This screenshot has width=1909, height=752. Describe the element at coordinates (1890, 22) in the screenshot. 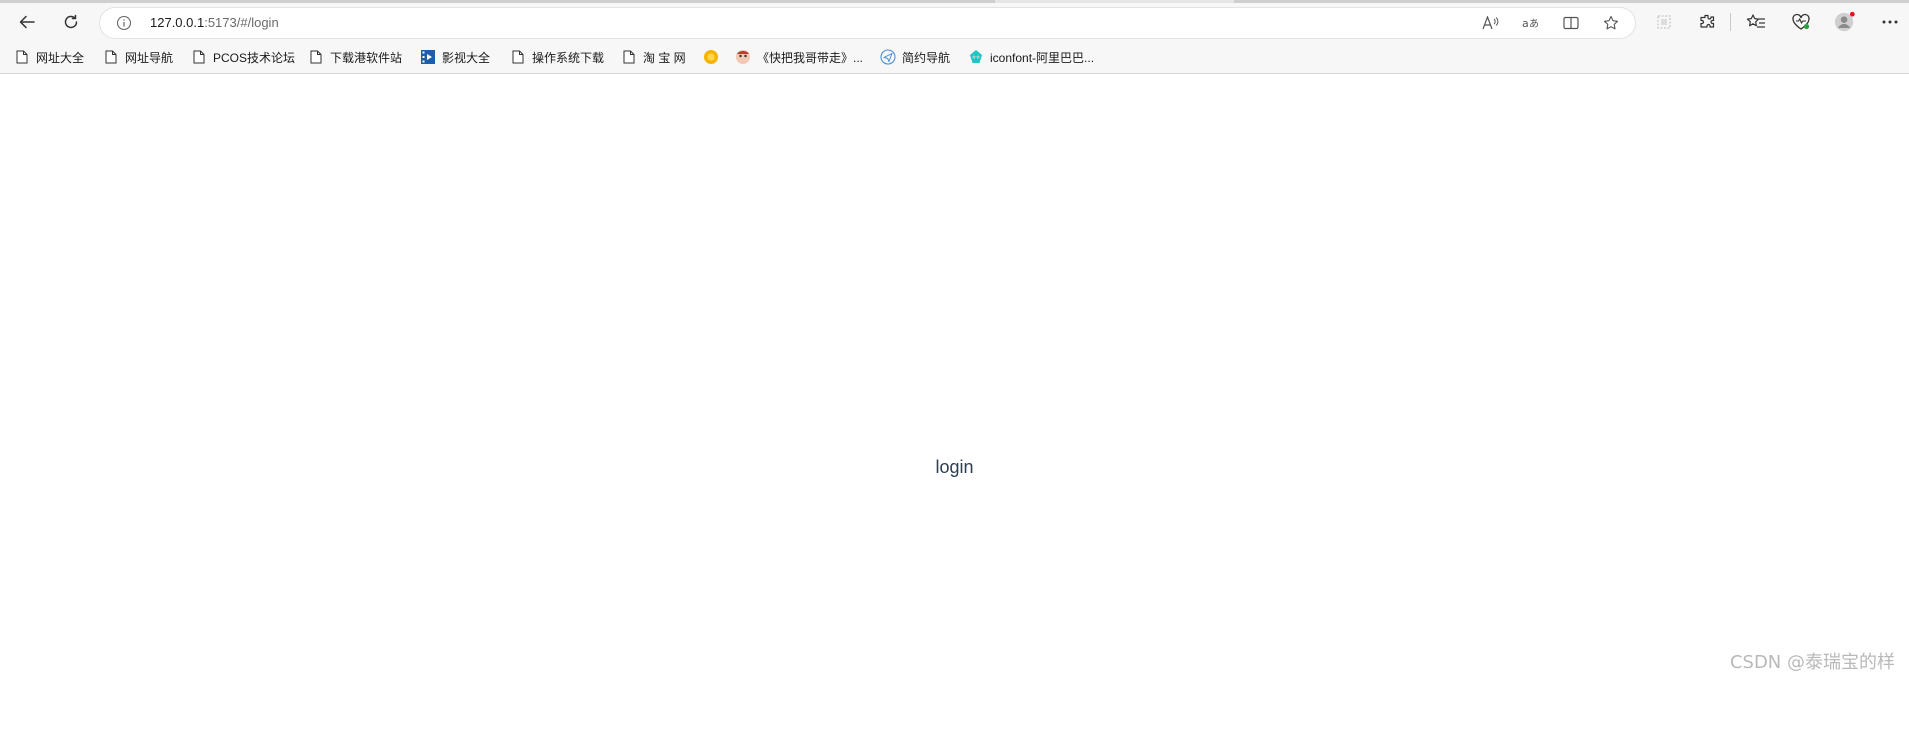

I see `more-menu-icon` at that location.